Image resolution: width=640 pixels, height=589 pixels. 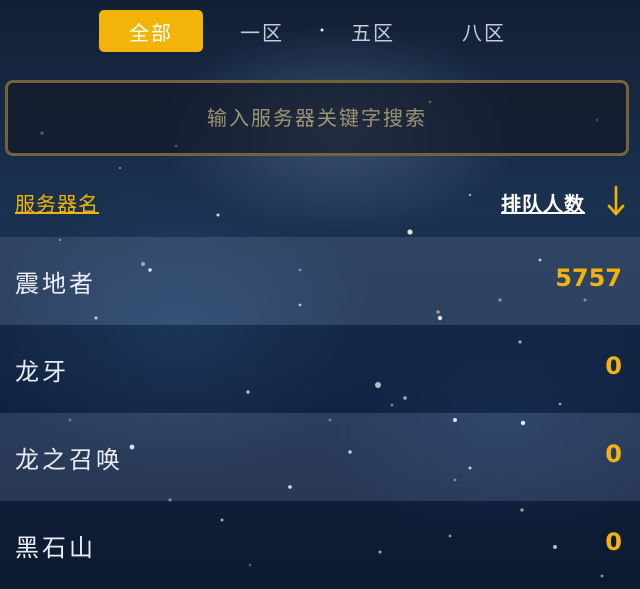 What do you see at coordinates (262, 31) in the screenshot?
I see `tab-region-1: 一区` at bounding box center [262, 31].